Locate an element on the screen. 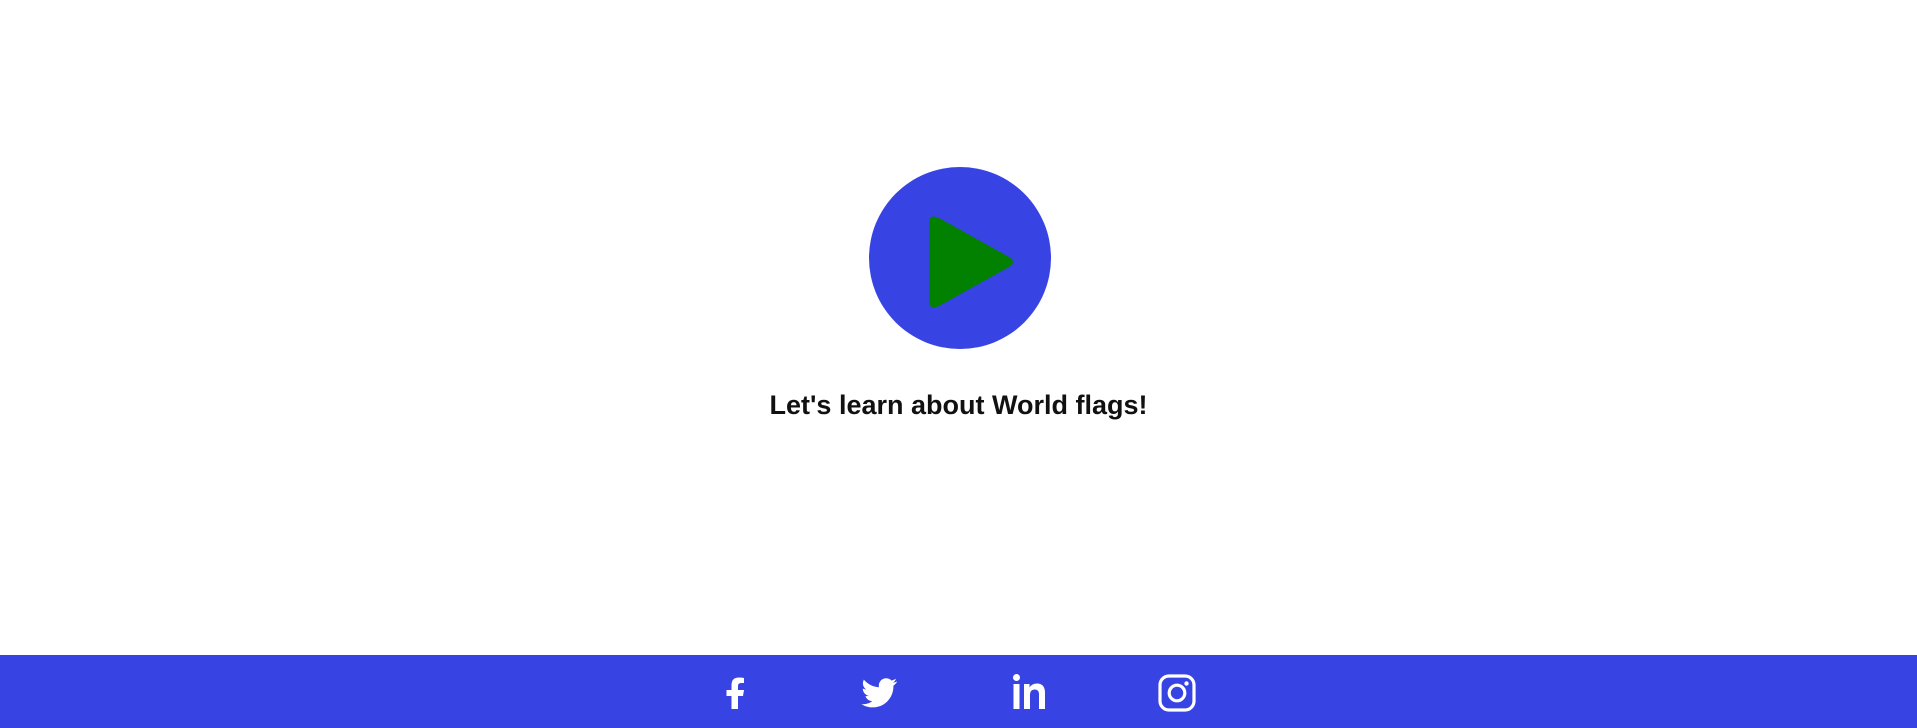 The image size is (1917, 728). twitter-link is located at coordinates (879, 693).